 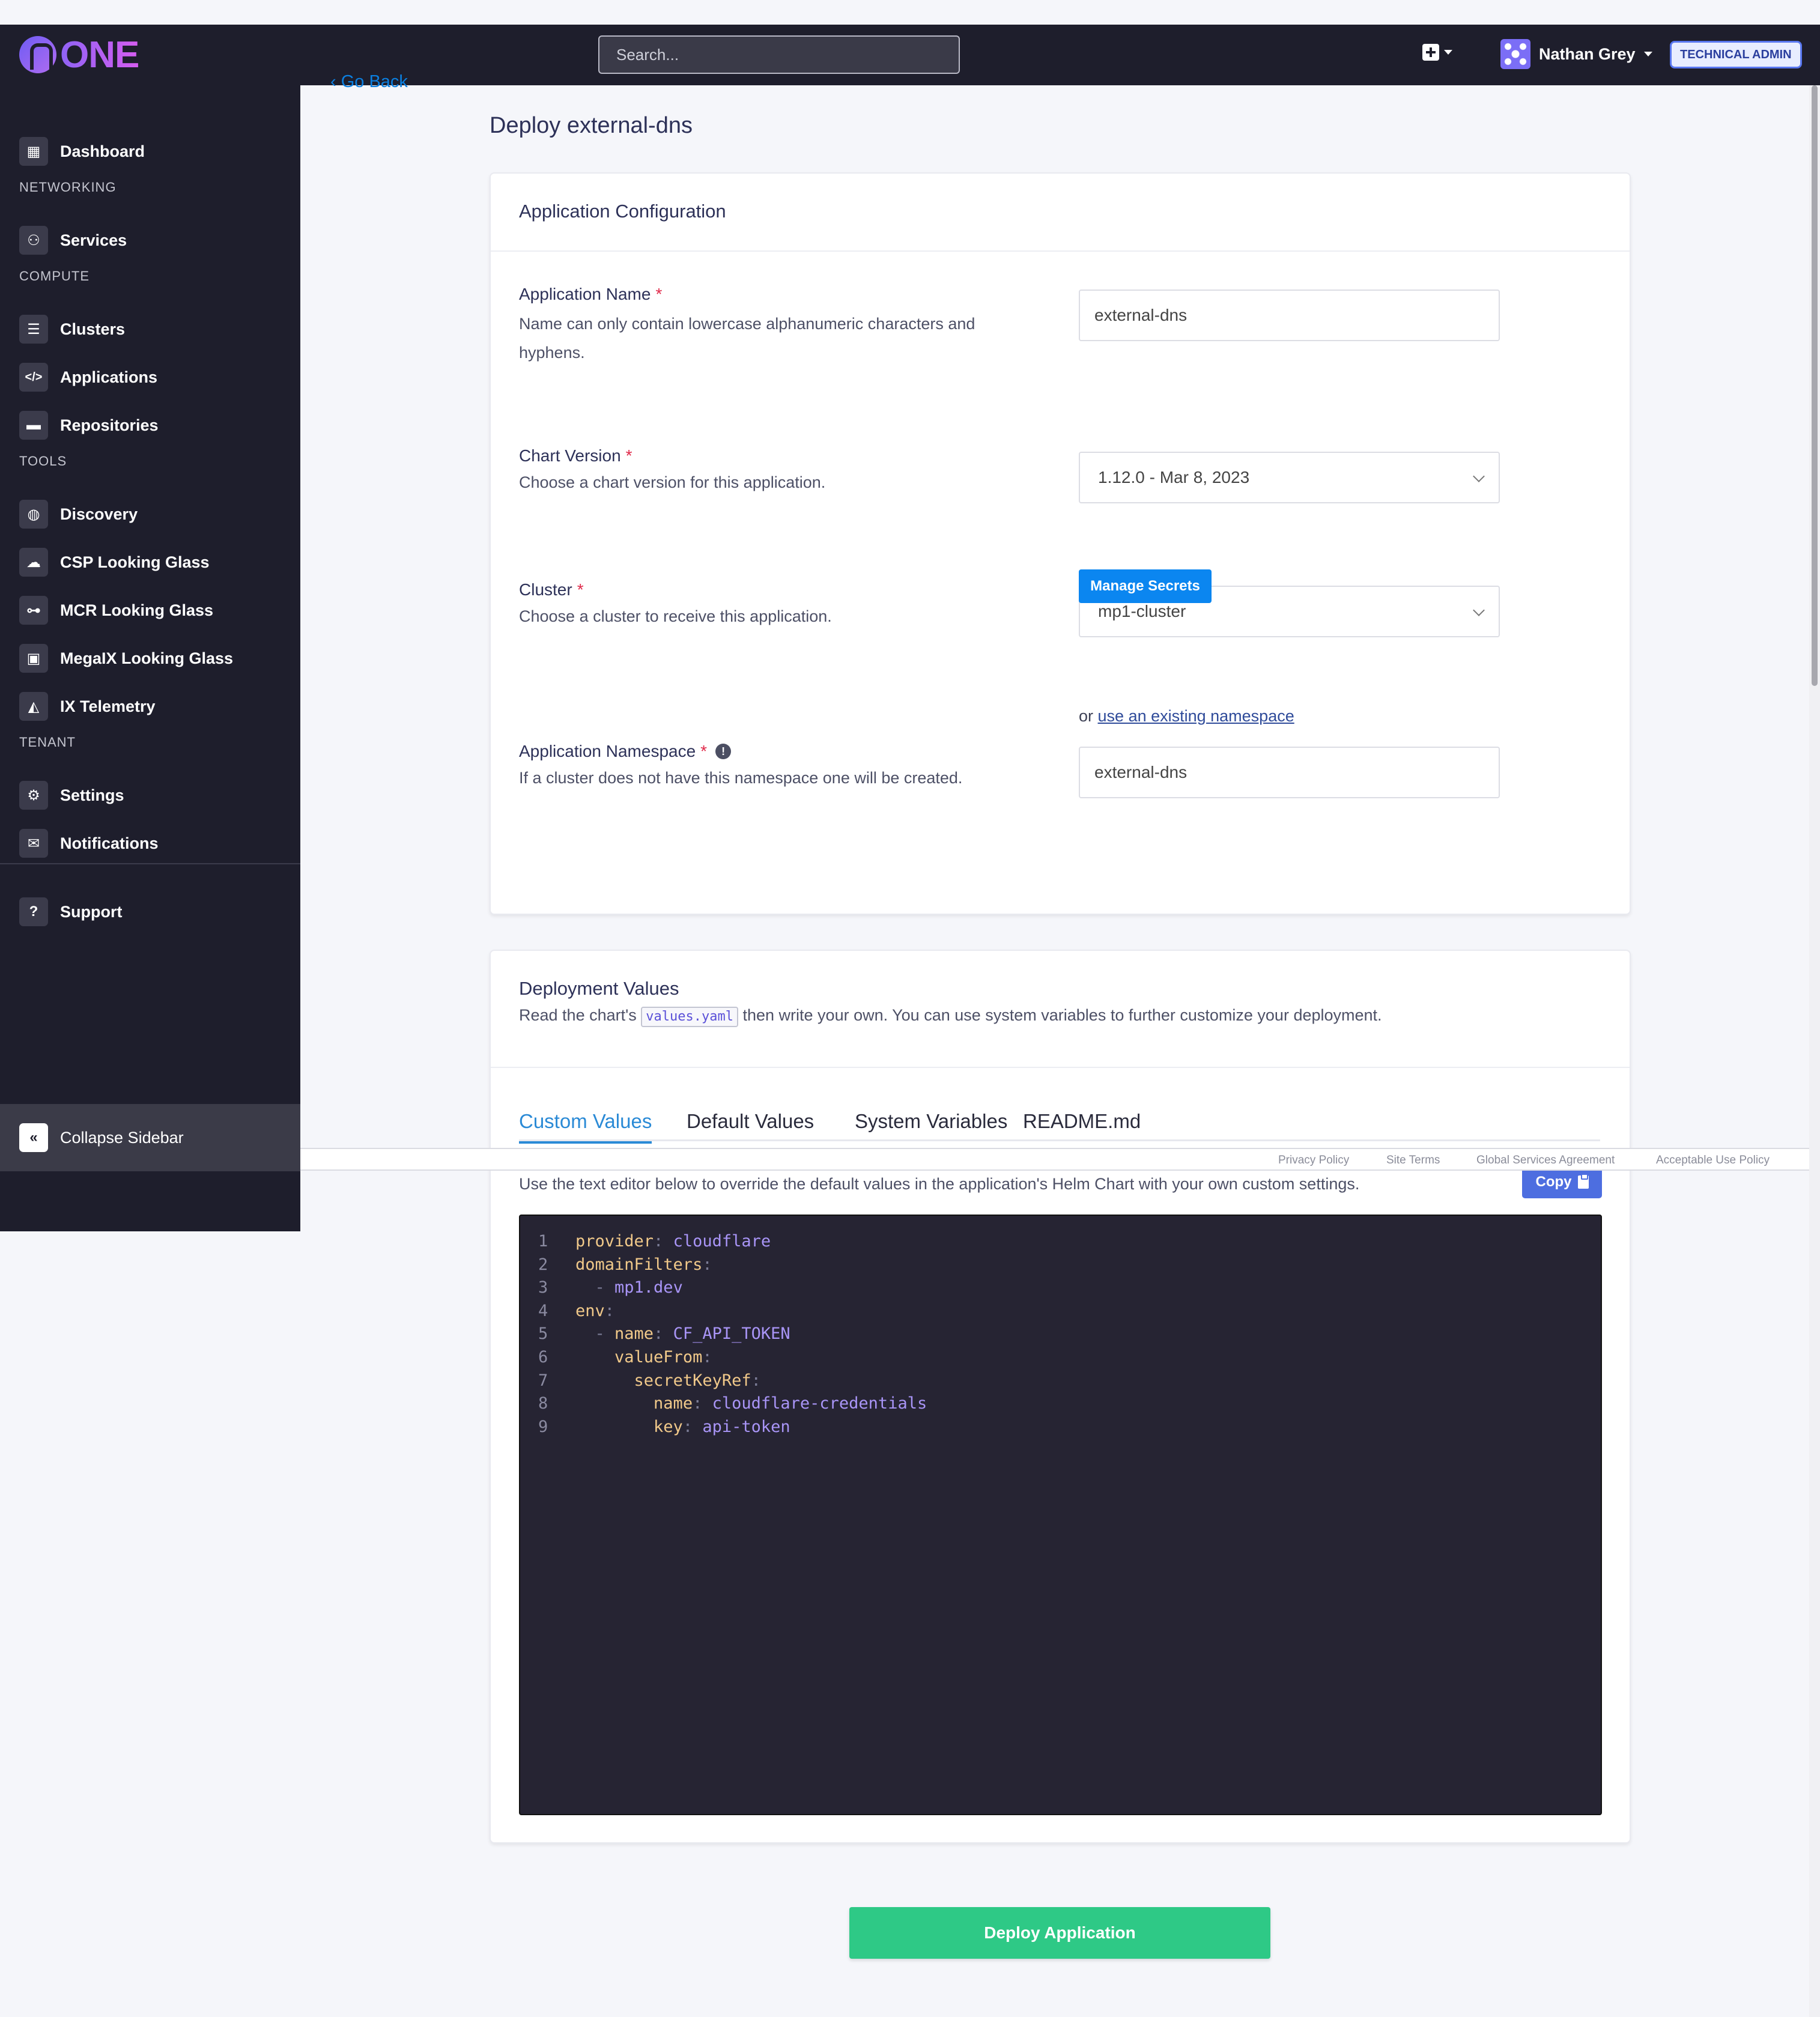 I want to click on chart-version-label: Chart Version *, so click(x=576, y=456).